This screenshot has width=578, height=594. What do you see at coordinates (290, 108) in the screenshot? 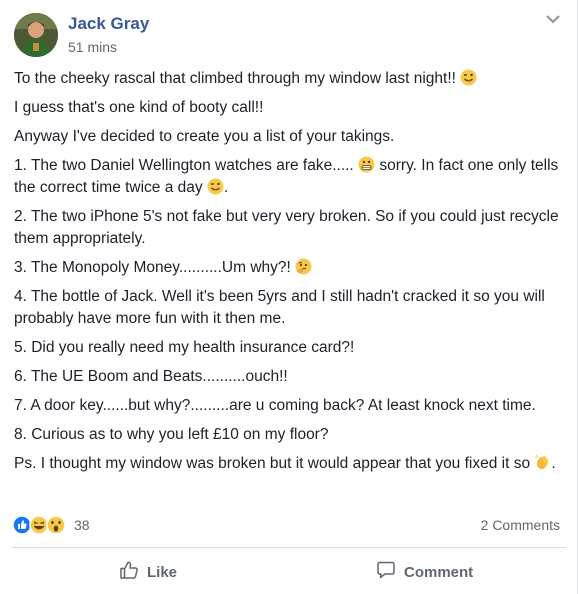
I see `post-line: I guess that's one kind of booty call!!` at bounding box center [290, 108].